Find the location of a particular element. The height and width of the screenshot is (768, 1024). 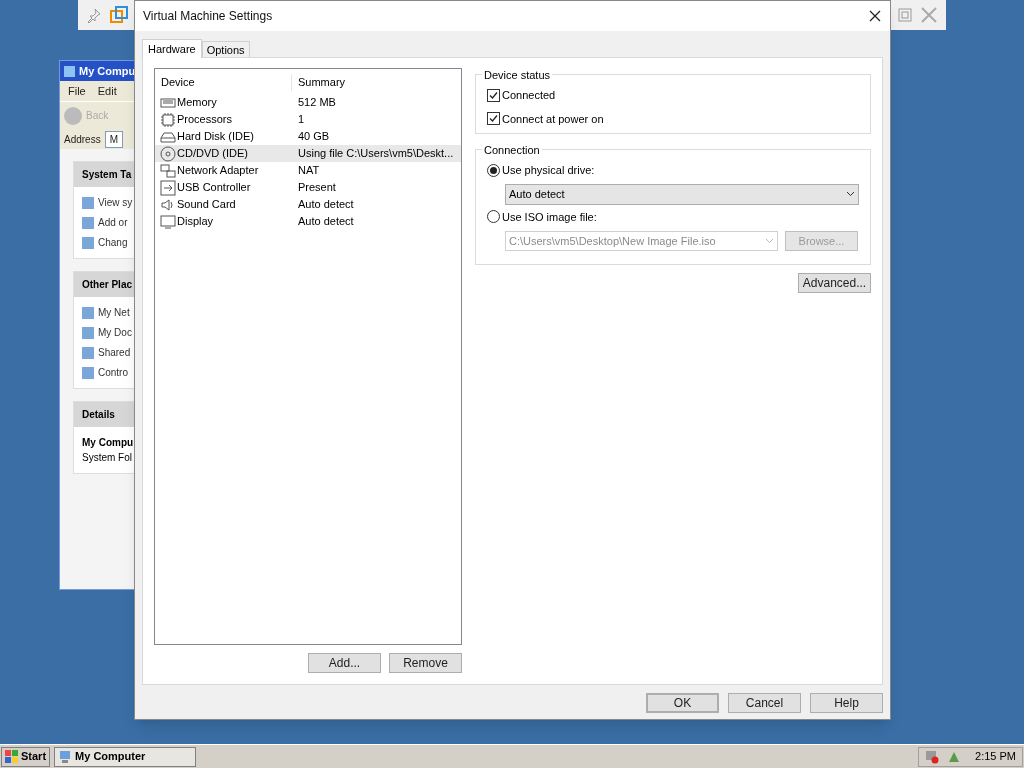

clock: 2:15 PM is located at coordinates (995, 757).